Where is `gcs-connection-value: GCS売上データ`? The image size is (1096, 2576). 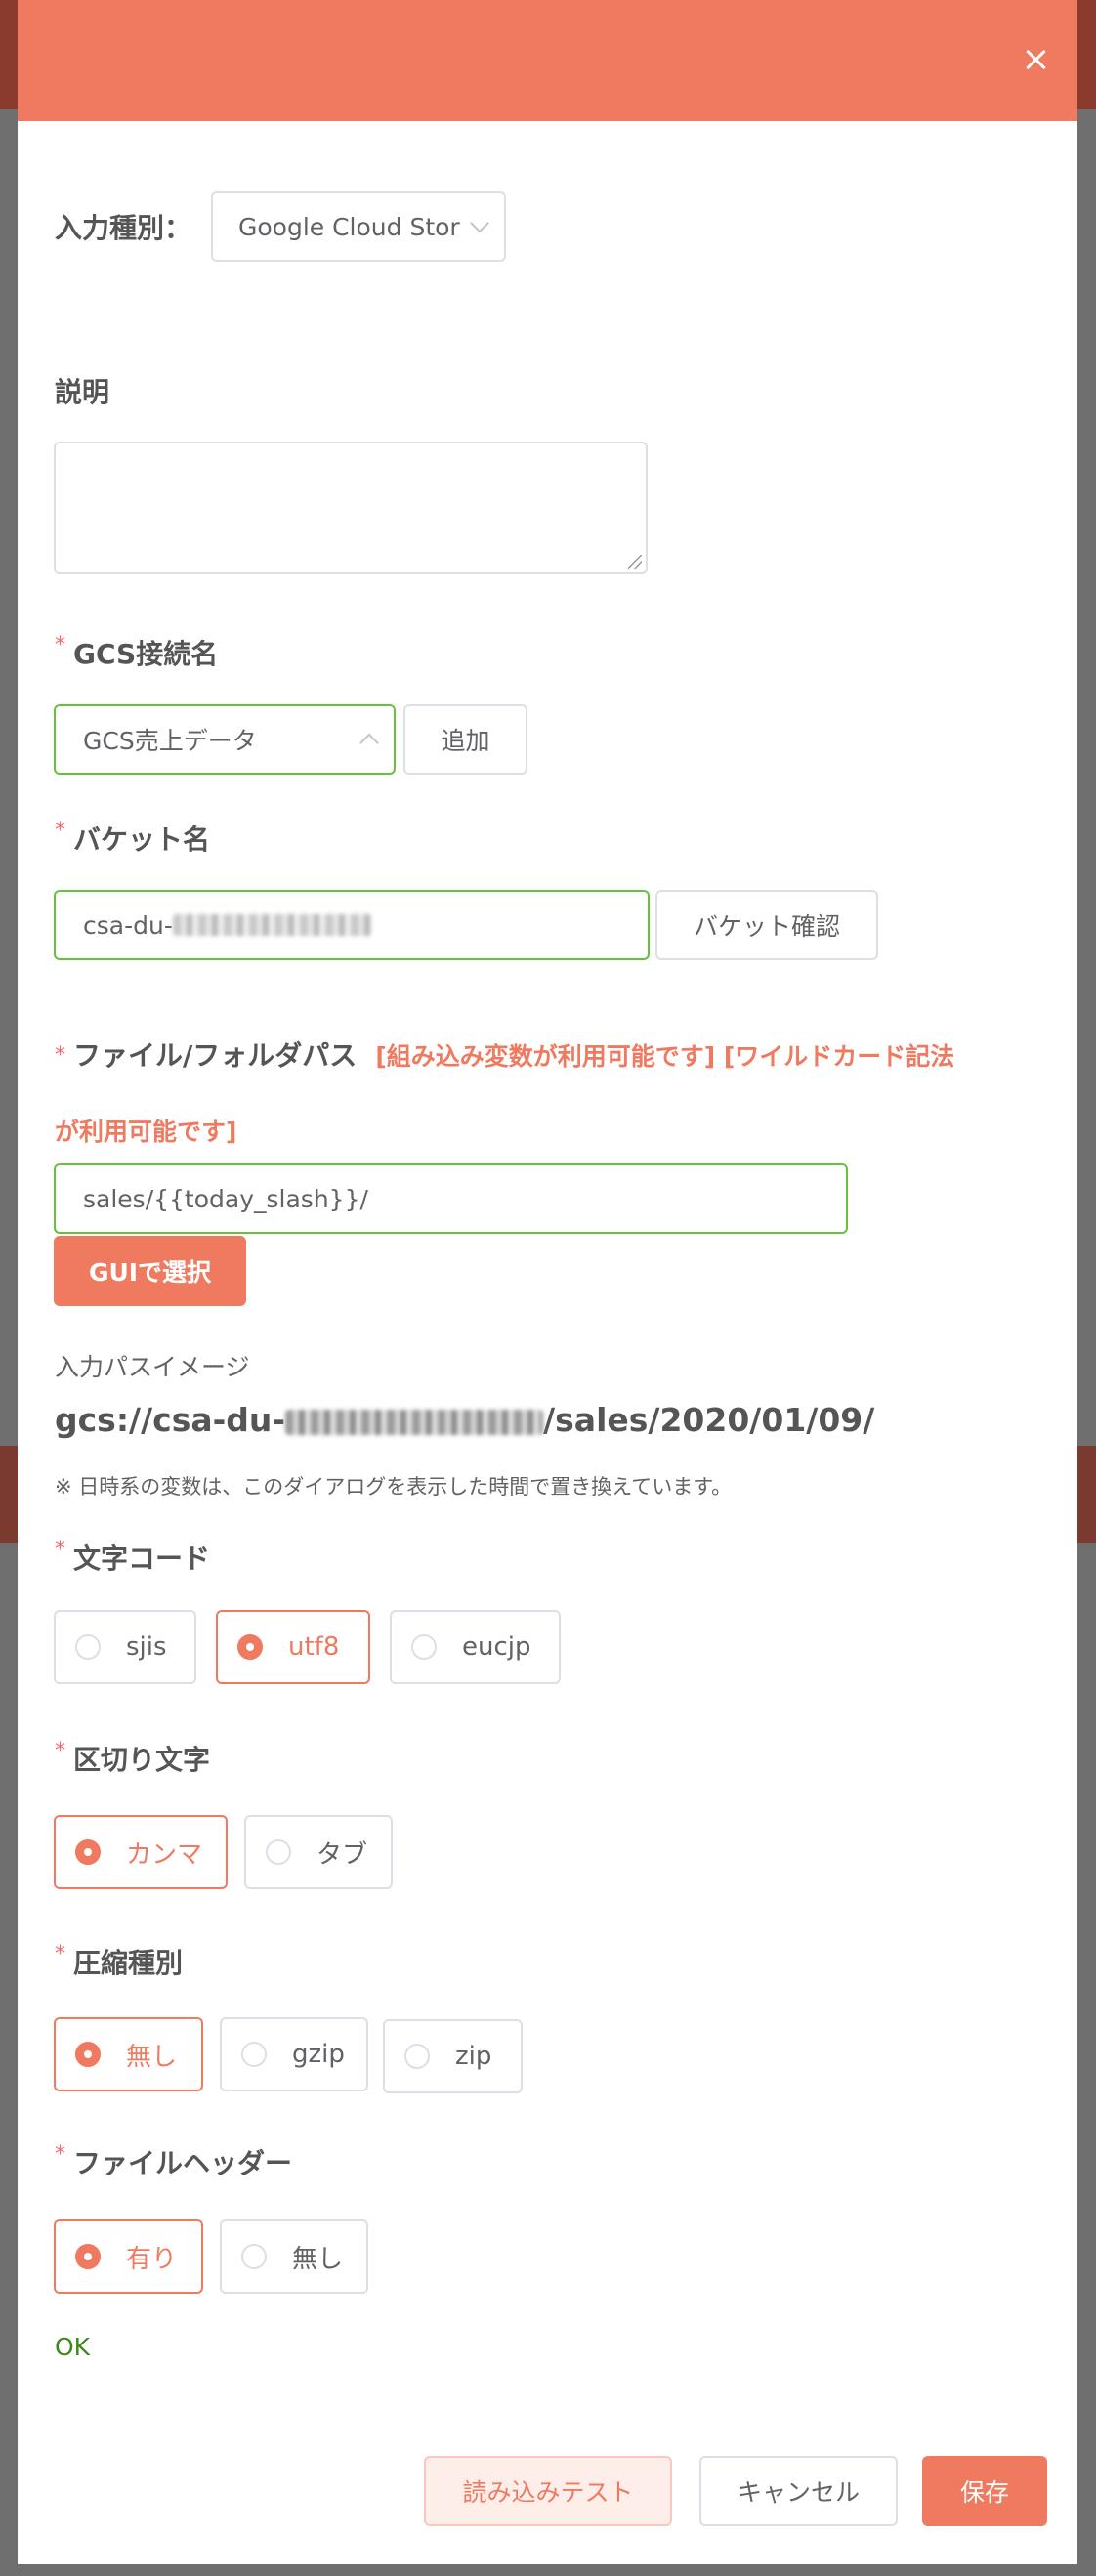 gcs-connection-value: GCS売上データ is located at coordinates (170, 741).